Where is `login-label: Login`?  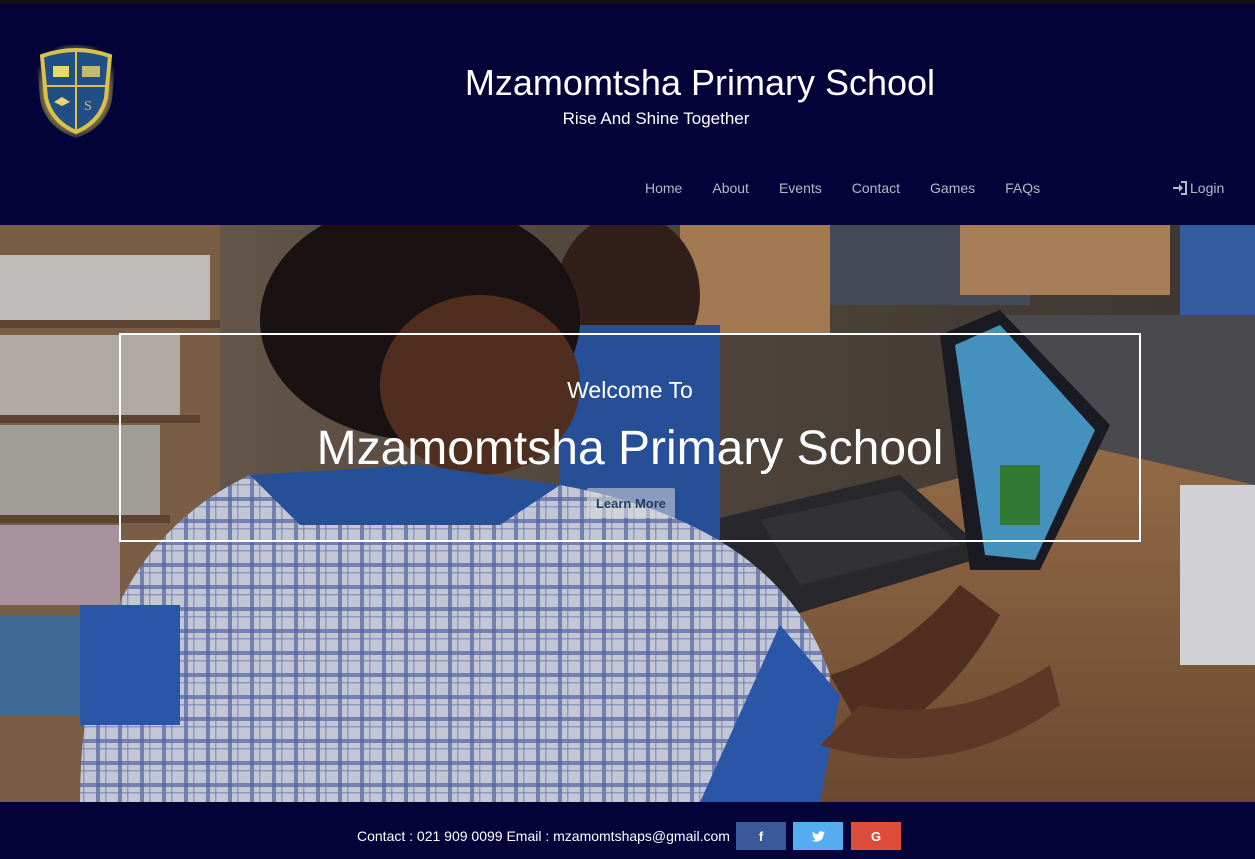
login-label: Login is located at coordinates (1207, 188).